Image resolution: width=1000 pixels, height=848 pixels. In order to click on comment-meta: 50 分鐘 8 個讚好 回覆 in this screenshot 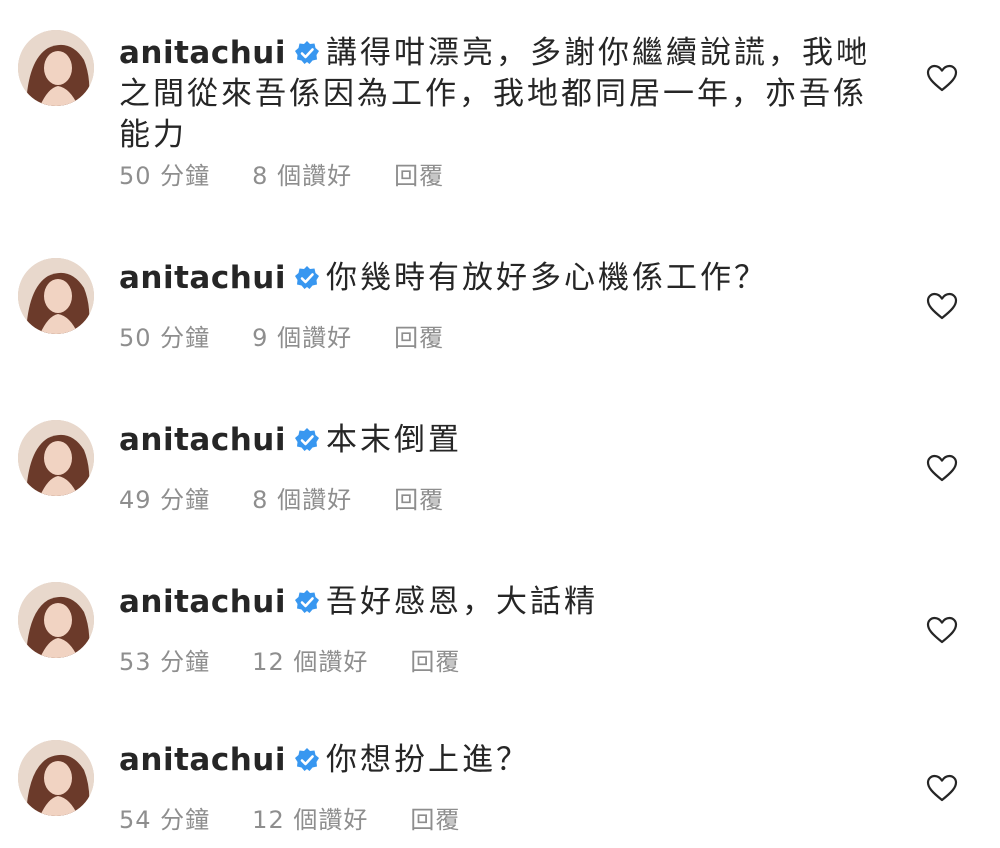, I will do `click(281, 173)`.